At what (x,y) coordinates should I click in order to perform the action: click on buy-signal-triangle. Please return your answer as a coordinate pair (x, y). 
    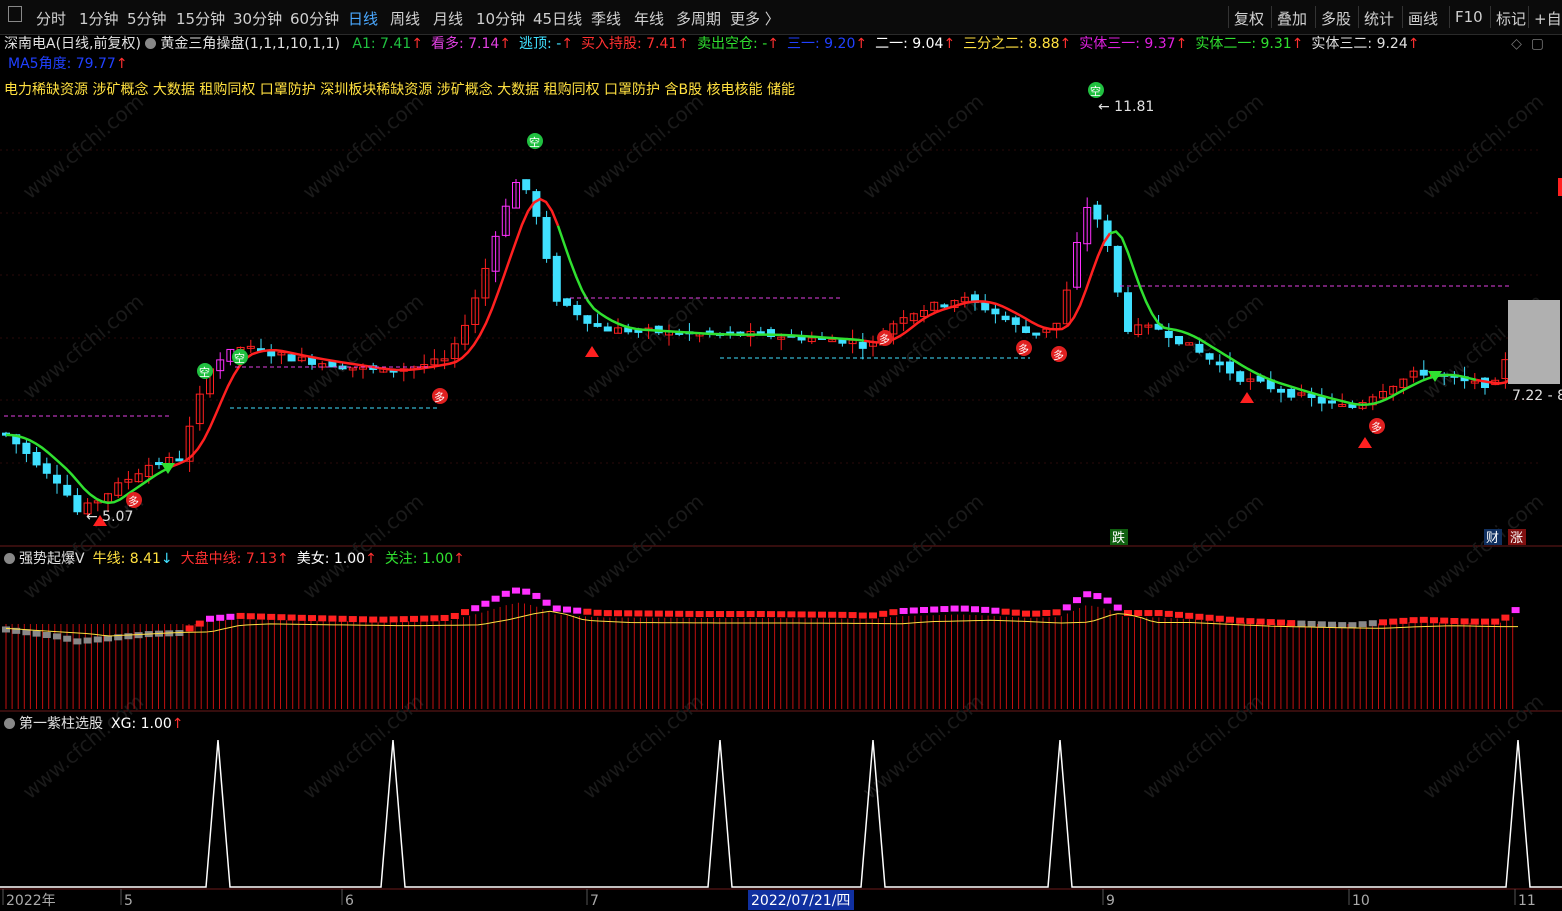
    Looking at the image, I should click on (1247, 397).